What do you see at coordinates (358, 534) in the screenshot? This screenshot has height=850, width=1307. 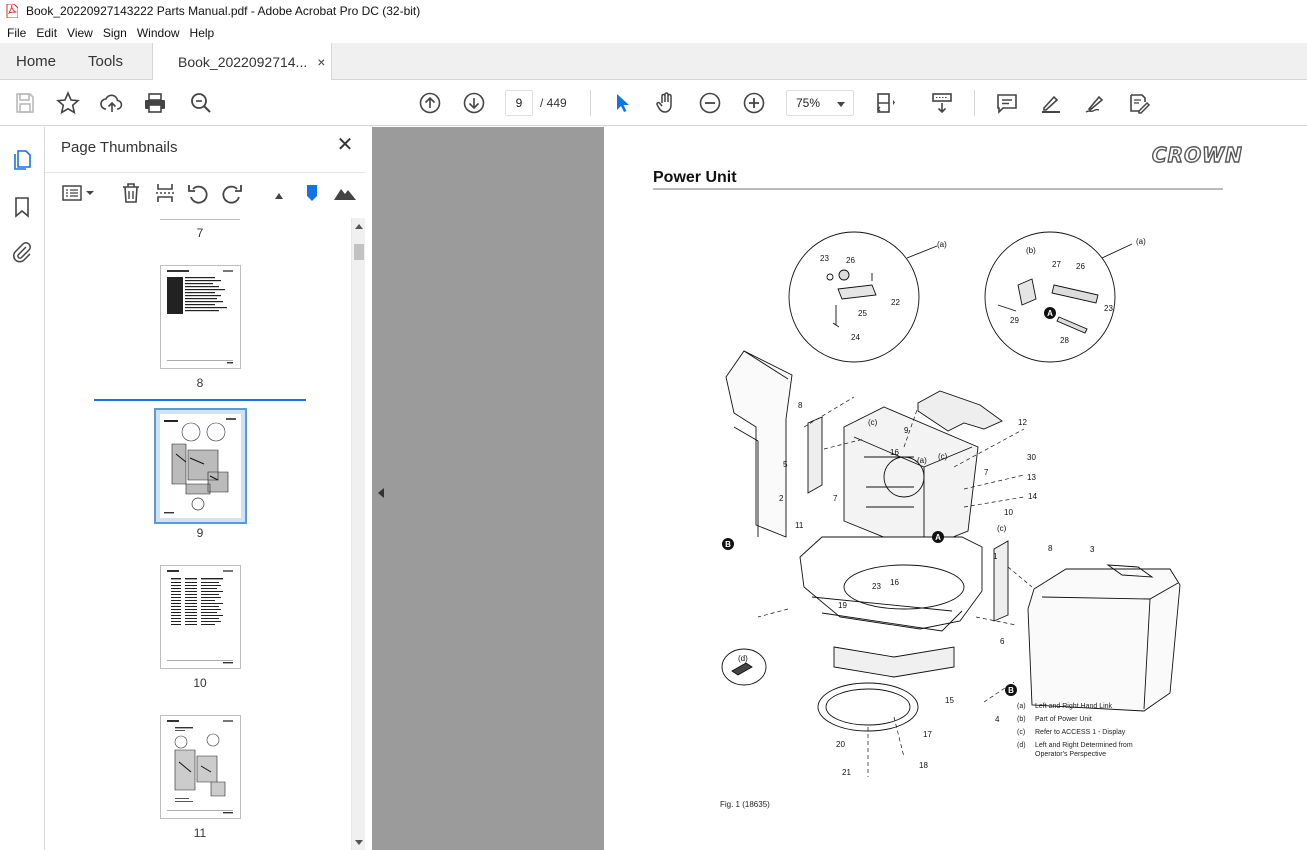 I see `thumbnail-scrollbar` at bounding box center [358, 534].